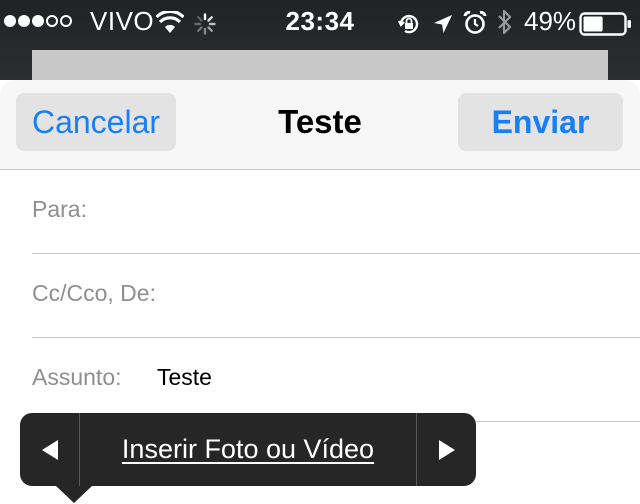 Image resolution: width=640 pixels, height=504 pixels. I want to click on subject-value: Teste, so click(184, 377).